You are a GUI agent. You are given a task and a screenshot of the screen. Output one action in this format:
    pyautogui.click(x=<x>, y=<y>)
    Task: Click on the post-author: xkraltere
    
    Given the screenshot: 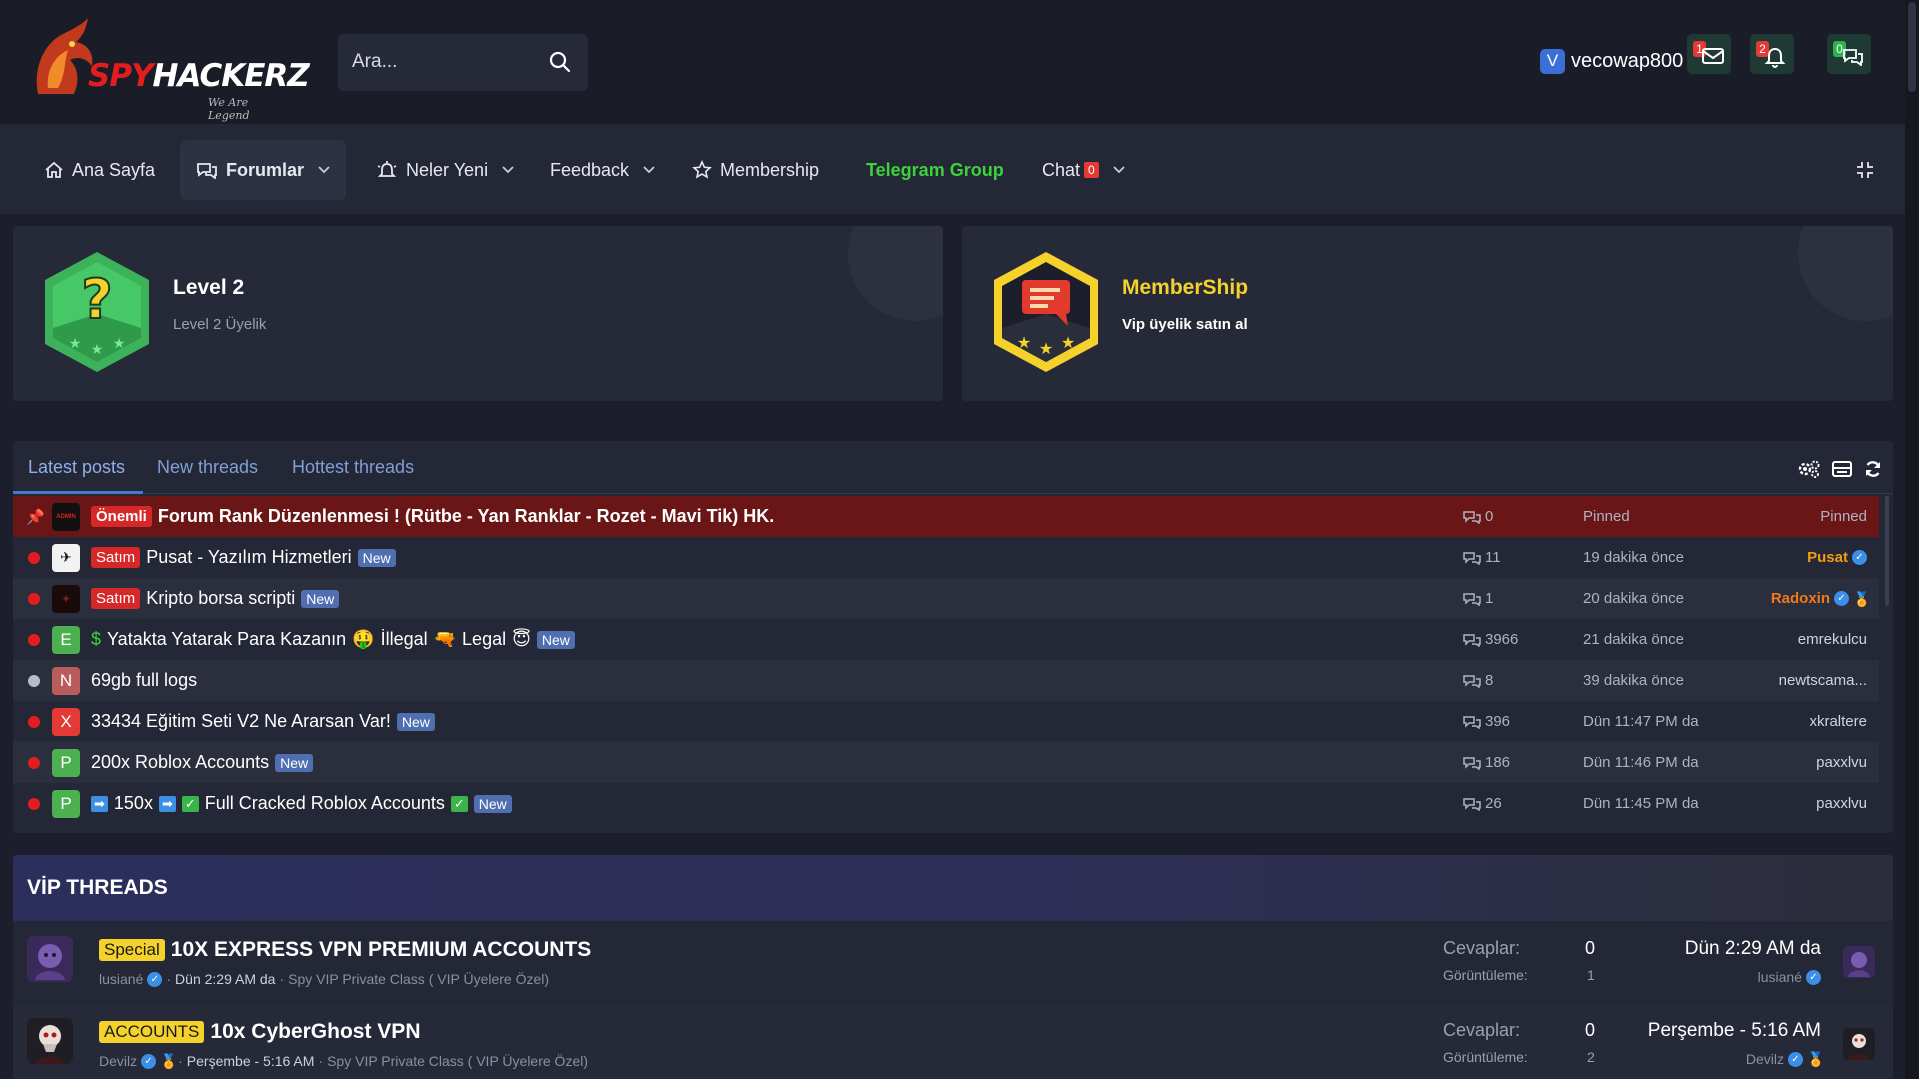 What is the action you would take?
    pyautogui.click(x=1838, y=721)
    